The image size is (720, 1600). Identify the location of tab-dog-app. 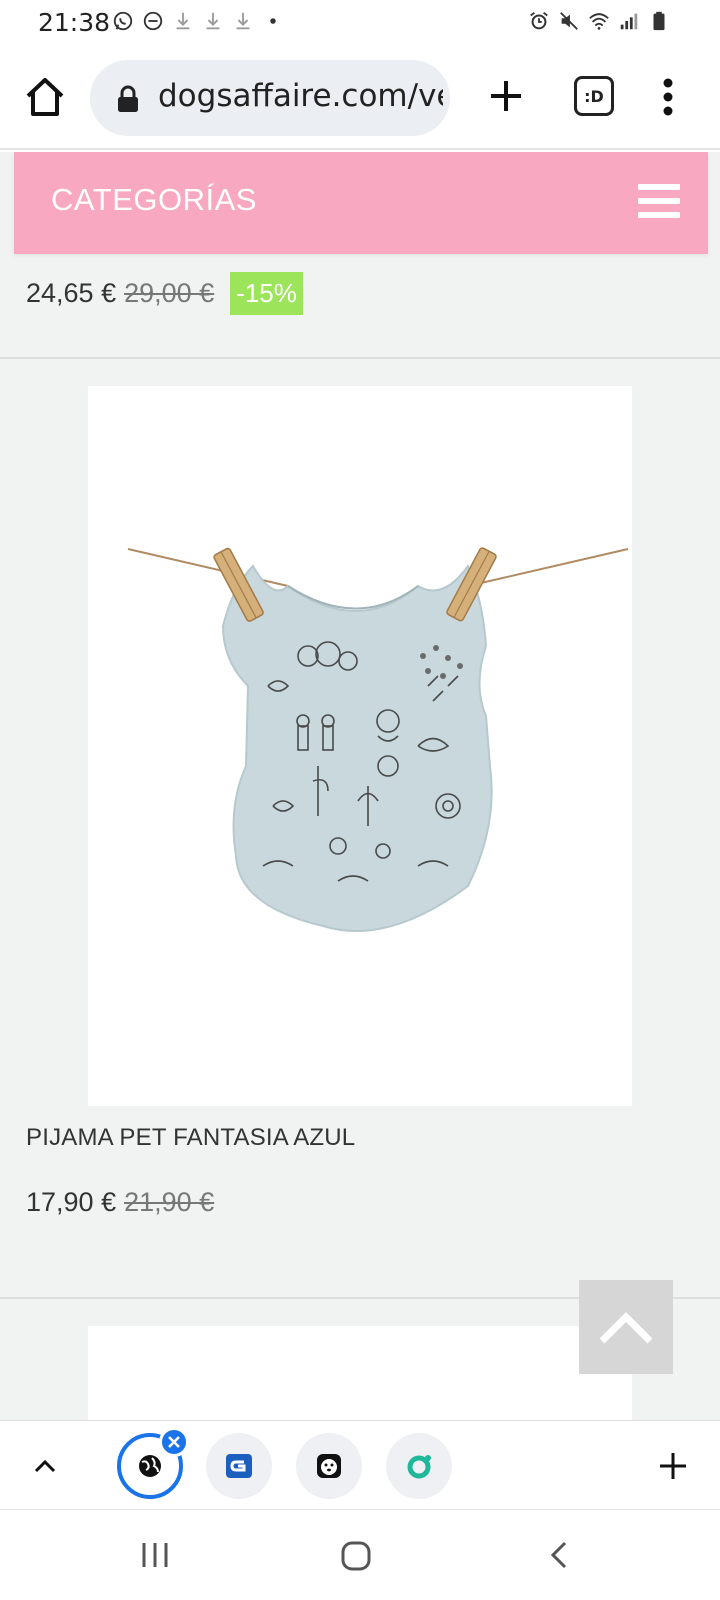
(329, 1466).